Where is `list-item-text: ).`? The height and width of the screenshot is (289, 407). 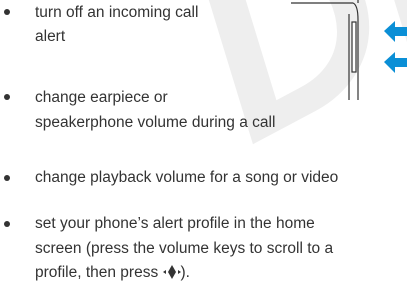
list-item-text: ). is located at coordinates (185, 272).